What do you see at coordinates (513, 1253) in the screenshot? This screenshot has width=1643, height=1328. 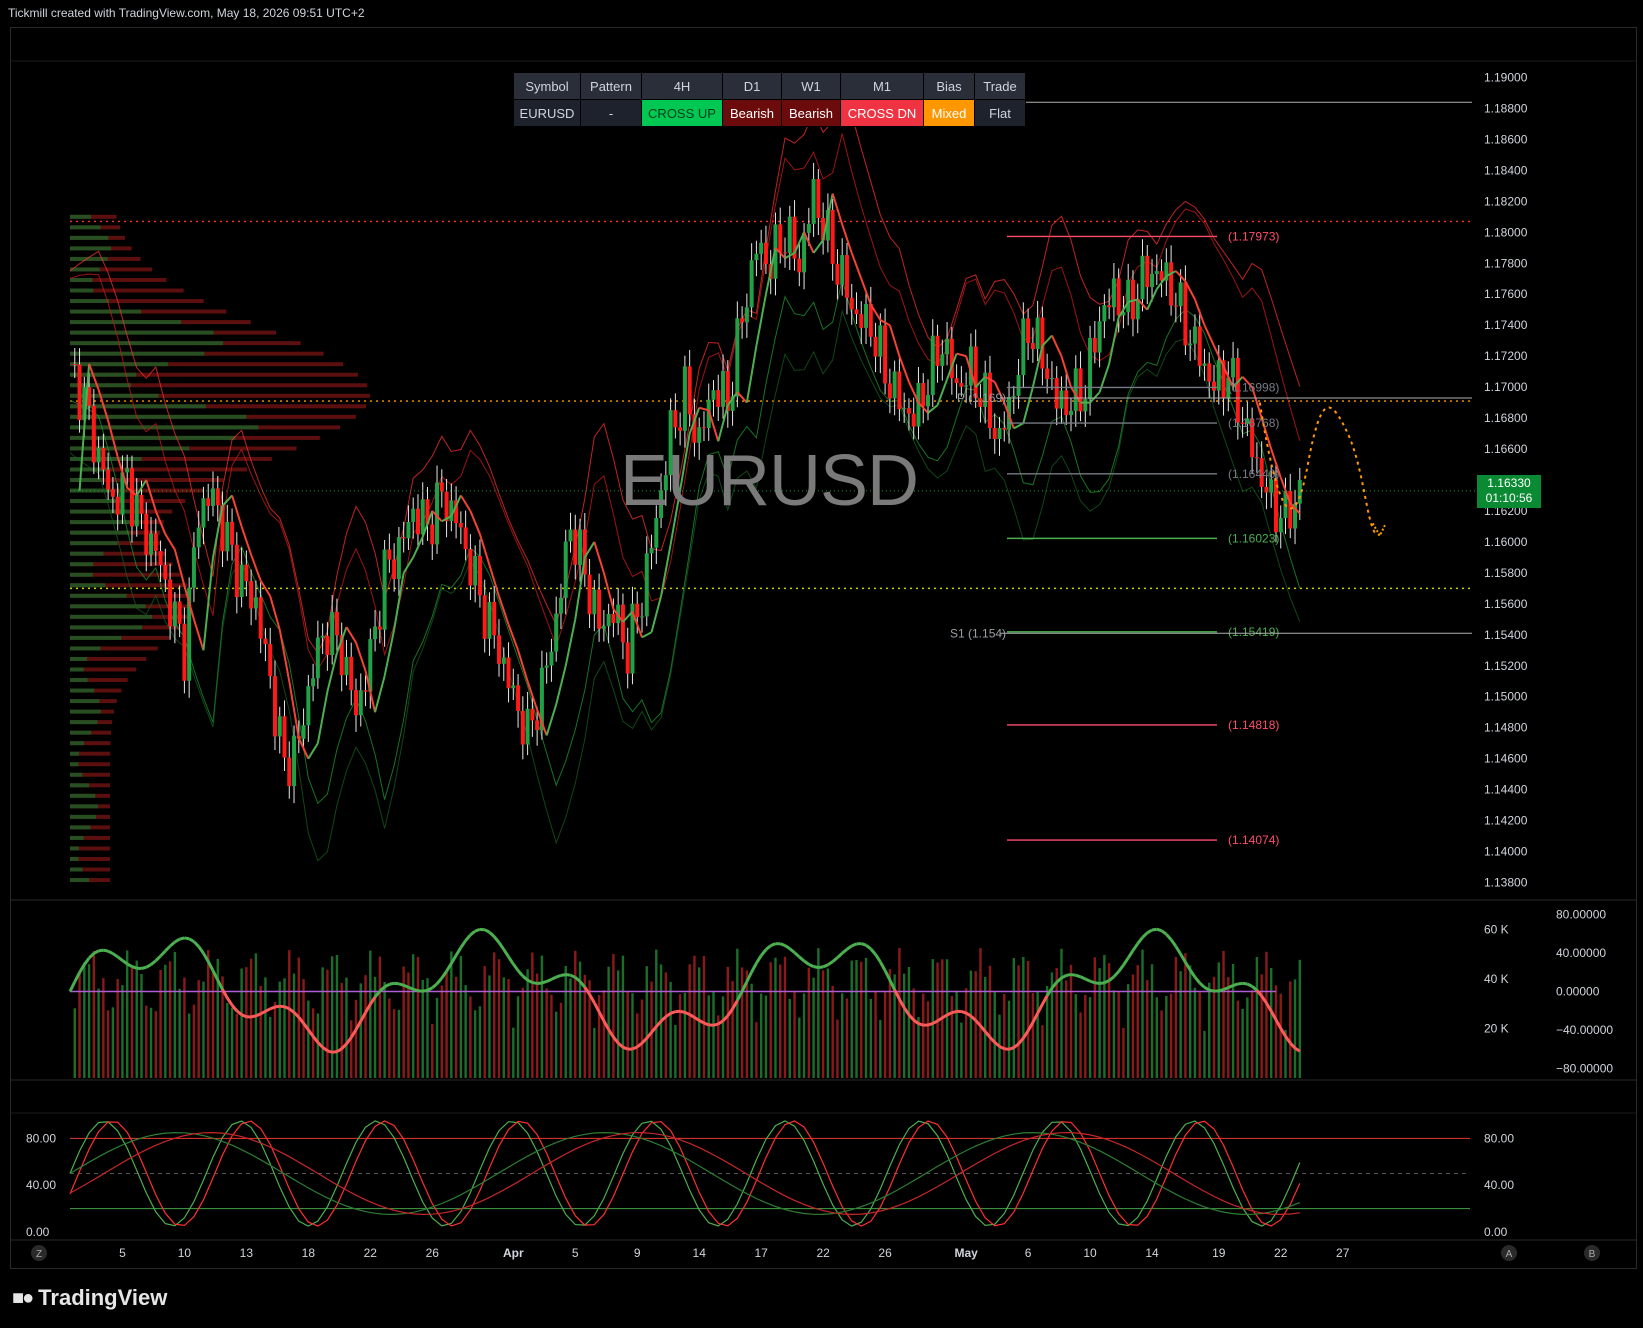 I see `time-axis-tick: Apr` at bounding box center [513, 1253].